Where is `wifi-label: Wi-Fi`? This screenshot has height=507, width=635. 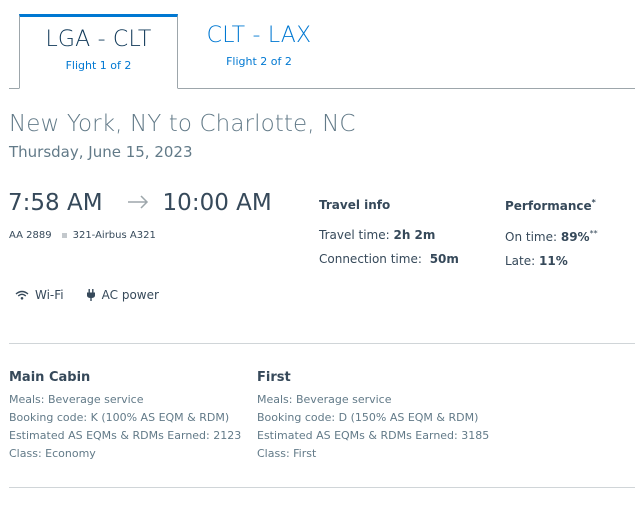 wifi-label: Wi-Fi is located at coordinates (49, 295).